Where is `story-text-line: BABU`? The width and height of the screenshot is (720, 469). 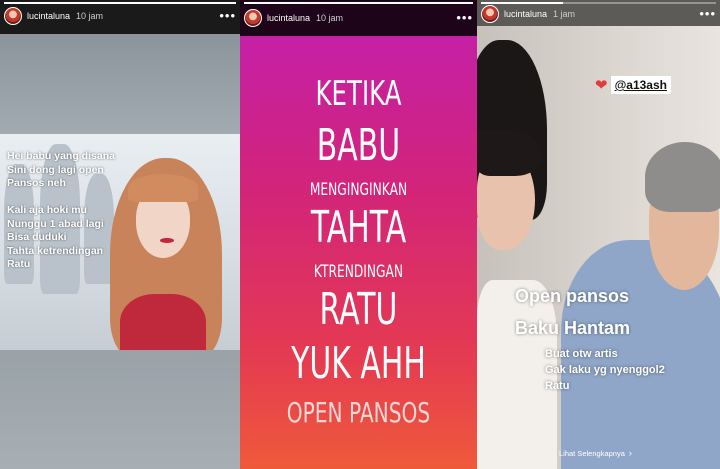
story-text-line: BABU is located at coordinates (358, 145).